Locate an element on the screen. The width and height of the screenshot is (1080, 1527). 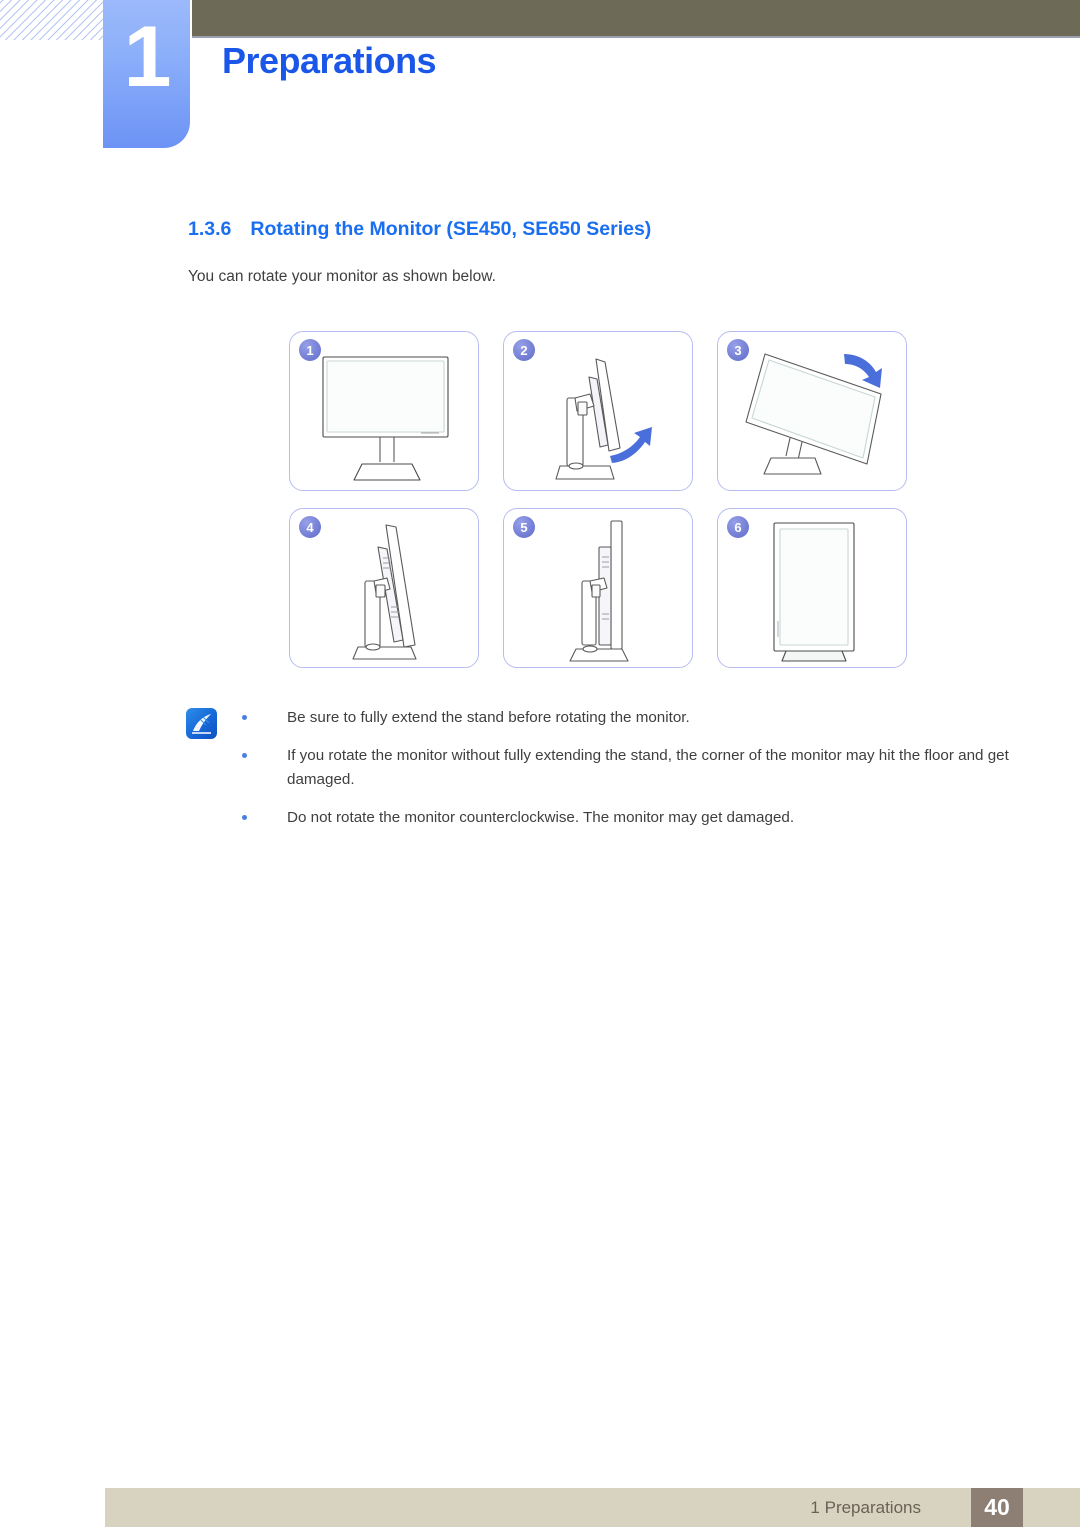
footer-chapter-label: 1 Preparations is located at coordinates (865, 1507).